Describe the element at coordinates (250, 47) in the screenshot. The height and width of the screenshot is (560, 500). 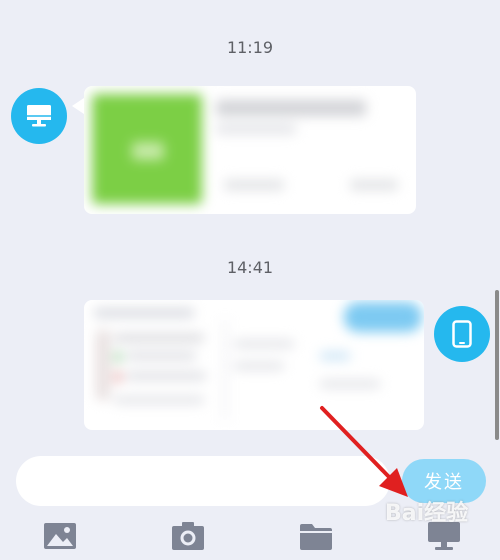
I see `message-timestamp: 11:19` at that location.